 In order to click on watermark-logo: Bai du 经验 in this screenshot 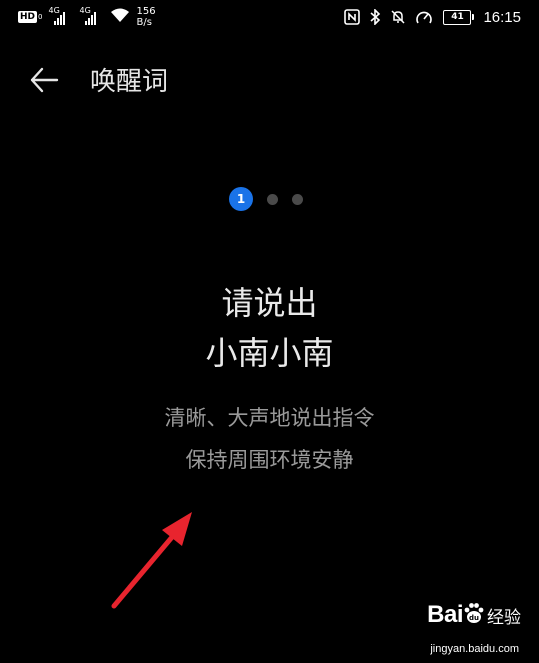, I will do `click(474, 615)`.